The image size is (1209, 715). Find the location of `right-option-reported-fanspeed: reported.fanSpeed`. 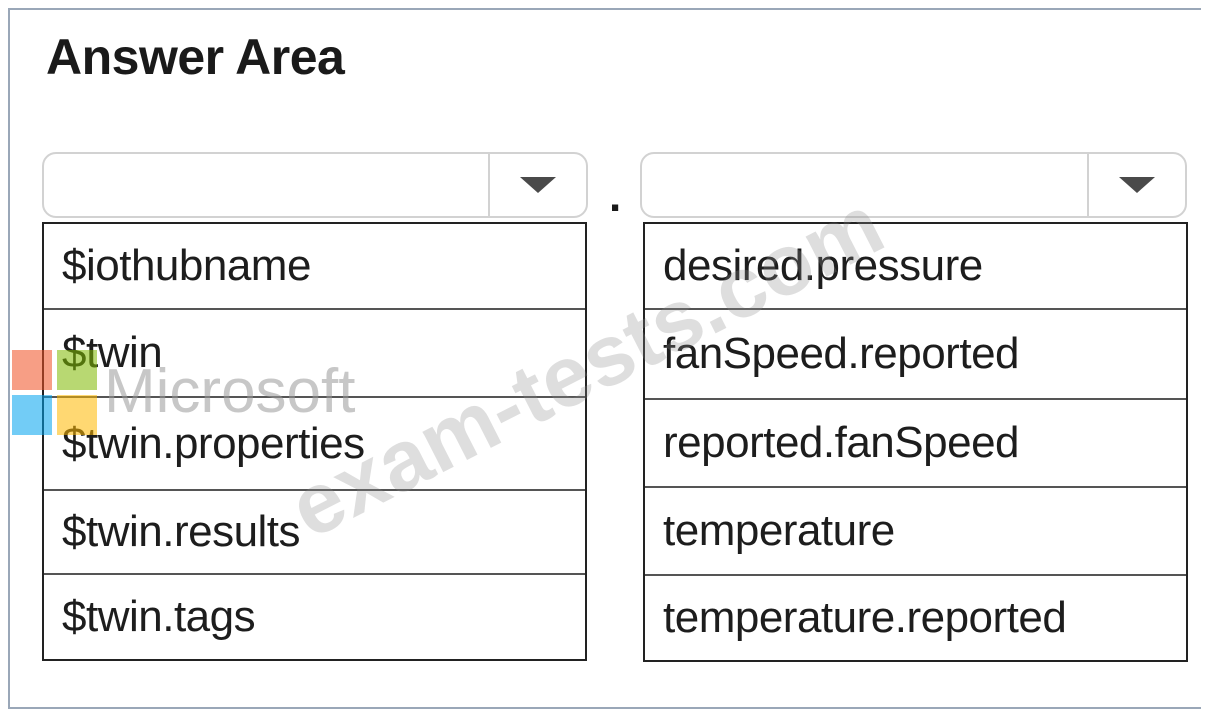

right-option-reported-fanspeed: reported.fanSpeed is located at coordinates (915, 444).